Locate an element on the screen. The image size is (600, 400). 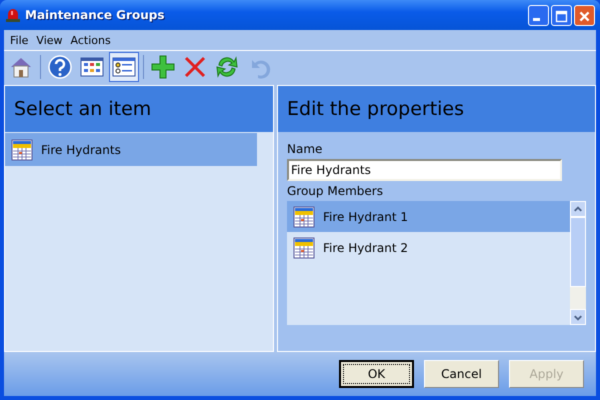
menu-item: View is located at coordinates (49, 40).